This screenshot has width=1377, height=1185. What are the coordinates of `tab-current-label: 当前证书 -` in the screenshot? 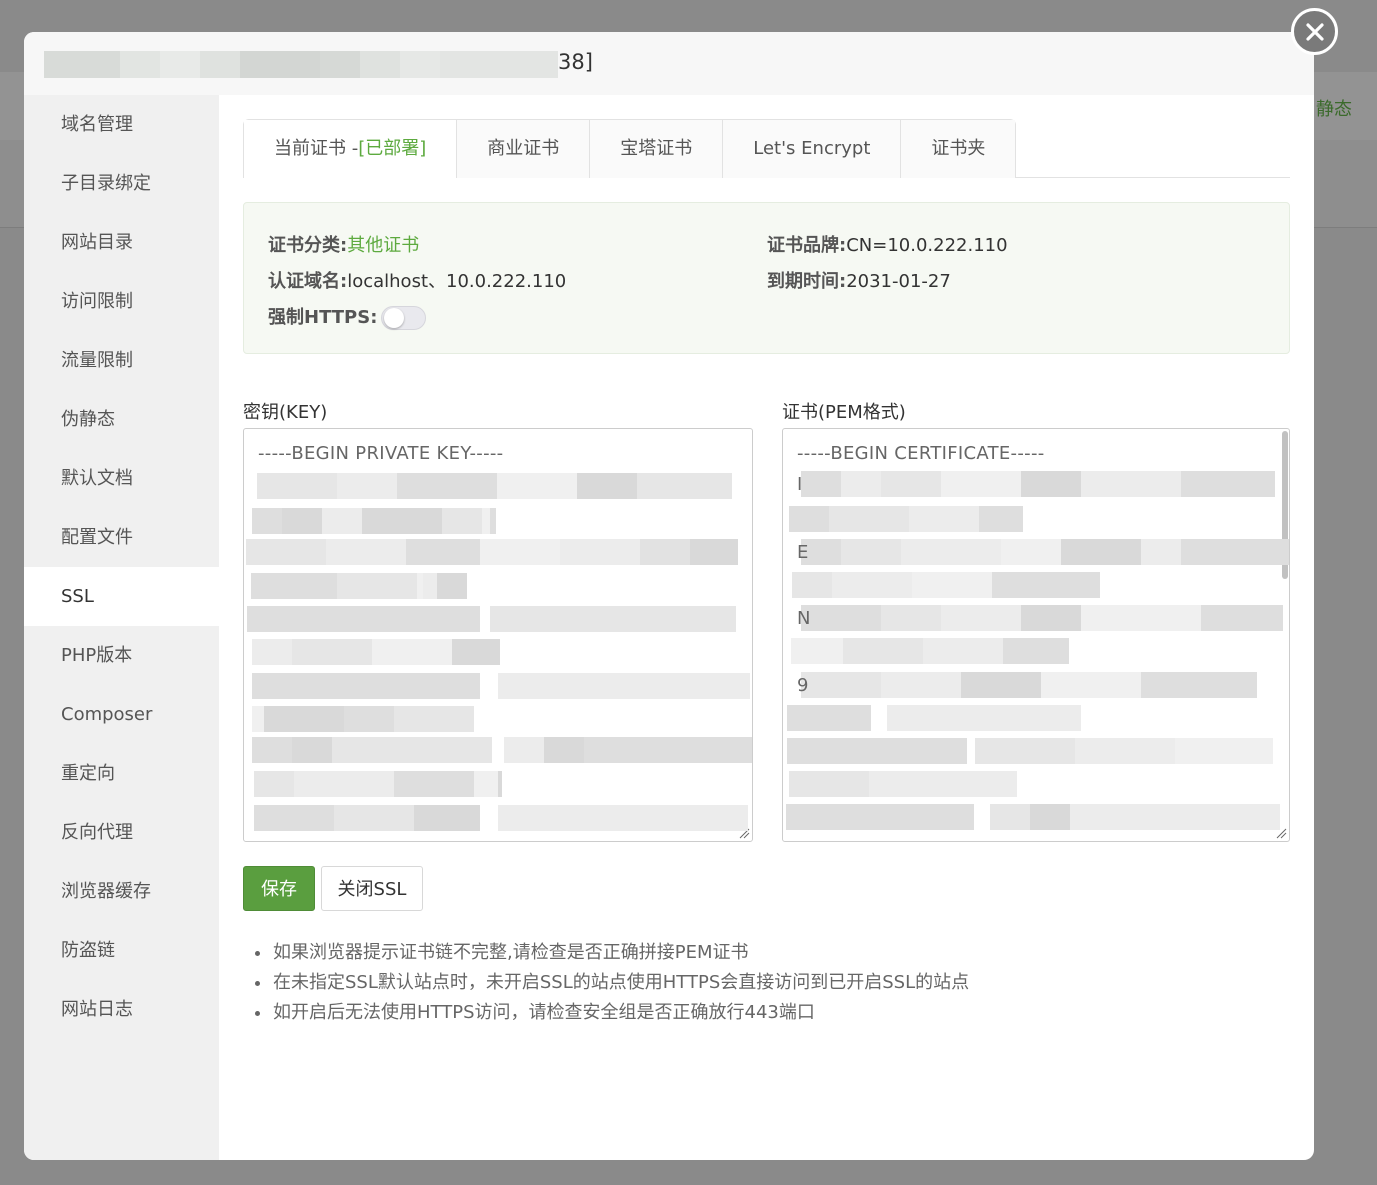 It's located at (316, 148).